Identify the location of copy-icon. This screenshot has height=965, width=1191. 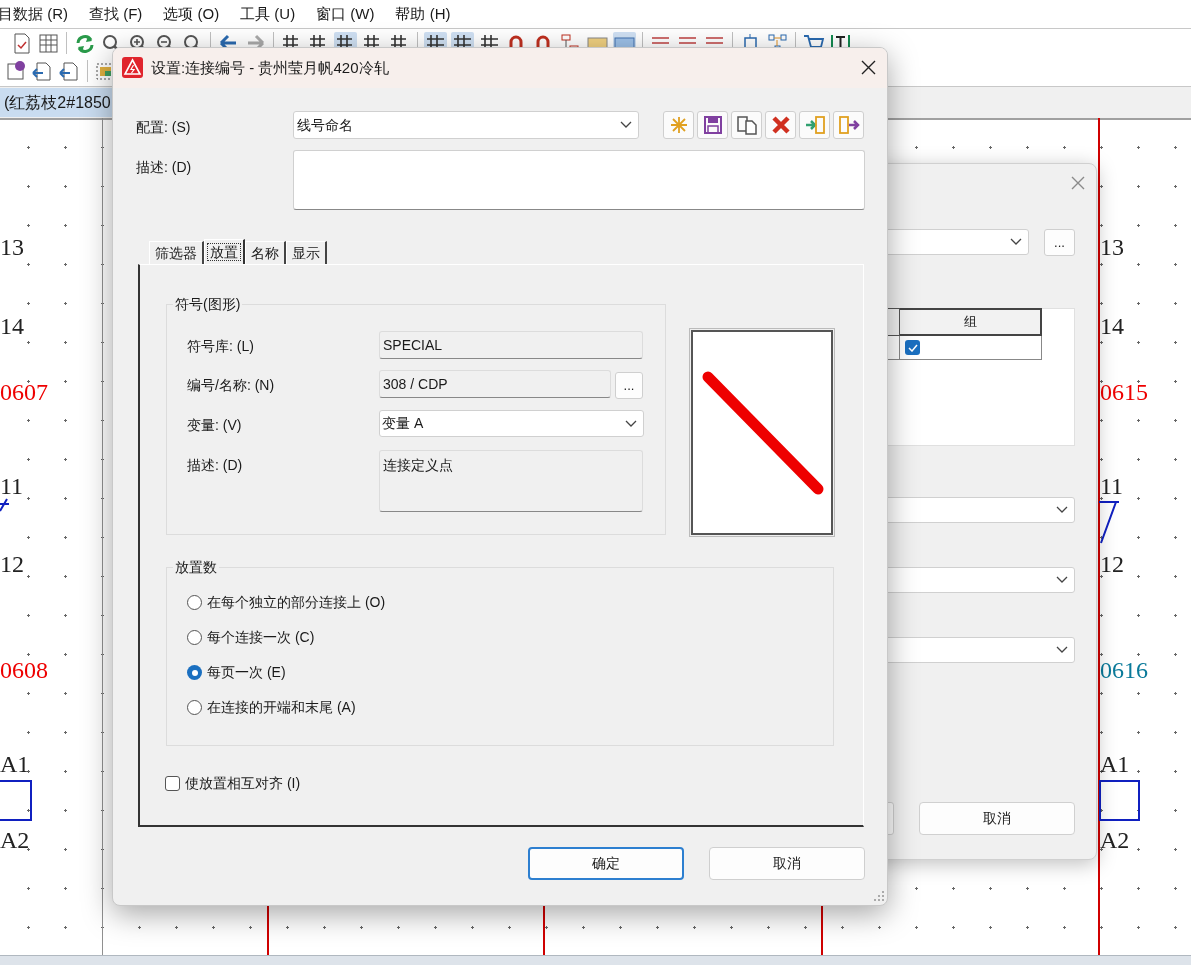
(746, 125).